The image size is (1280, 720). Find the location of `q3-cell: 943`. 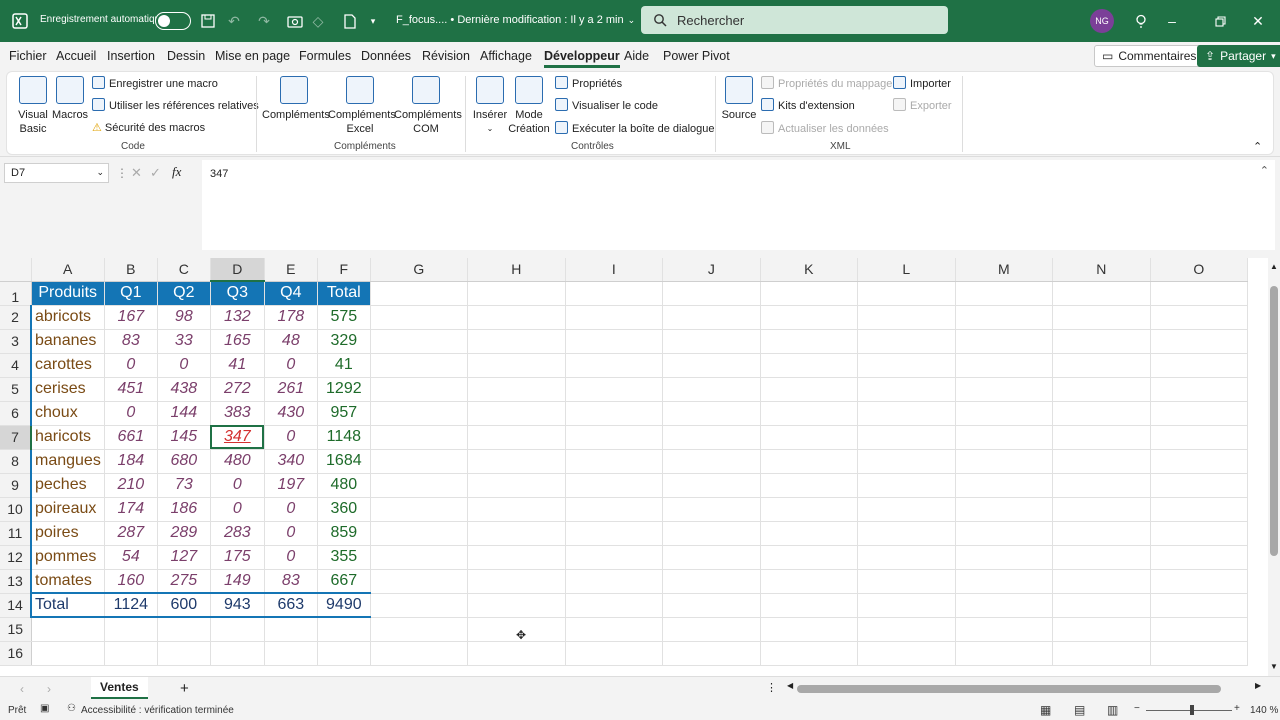

q3-cell: 943 is located at coordinates (237, 605).